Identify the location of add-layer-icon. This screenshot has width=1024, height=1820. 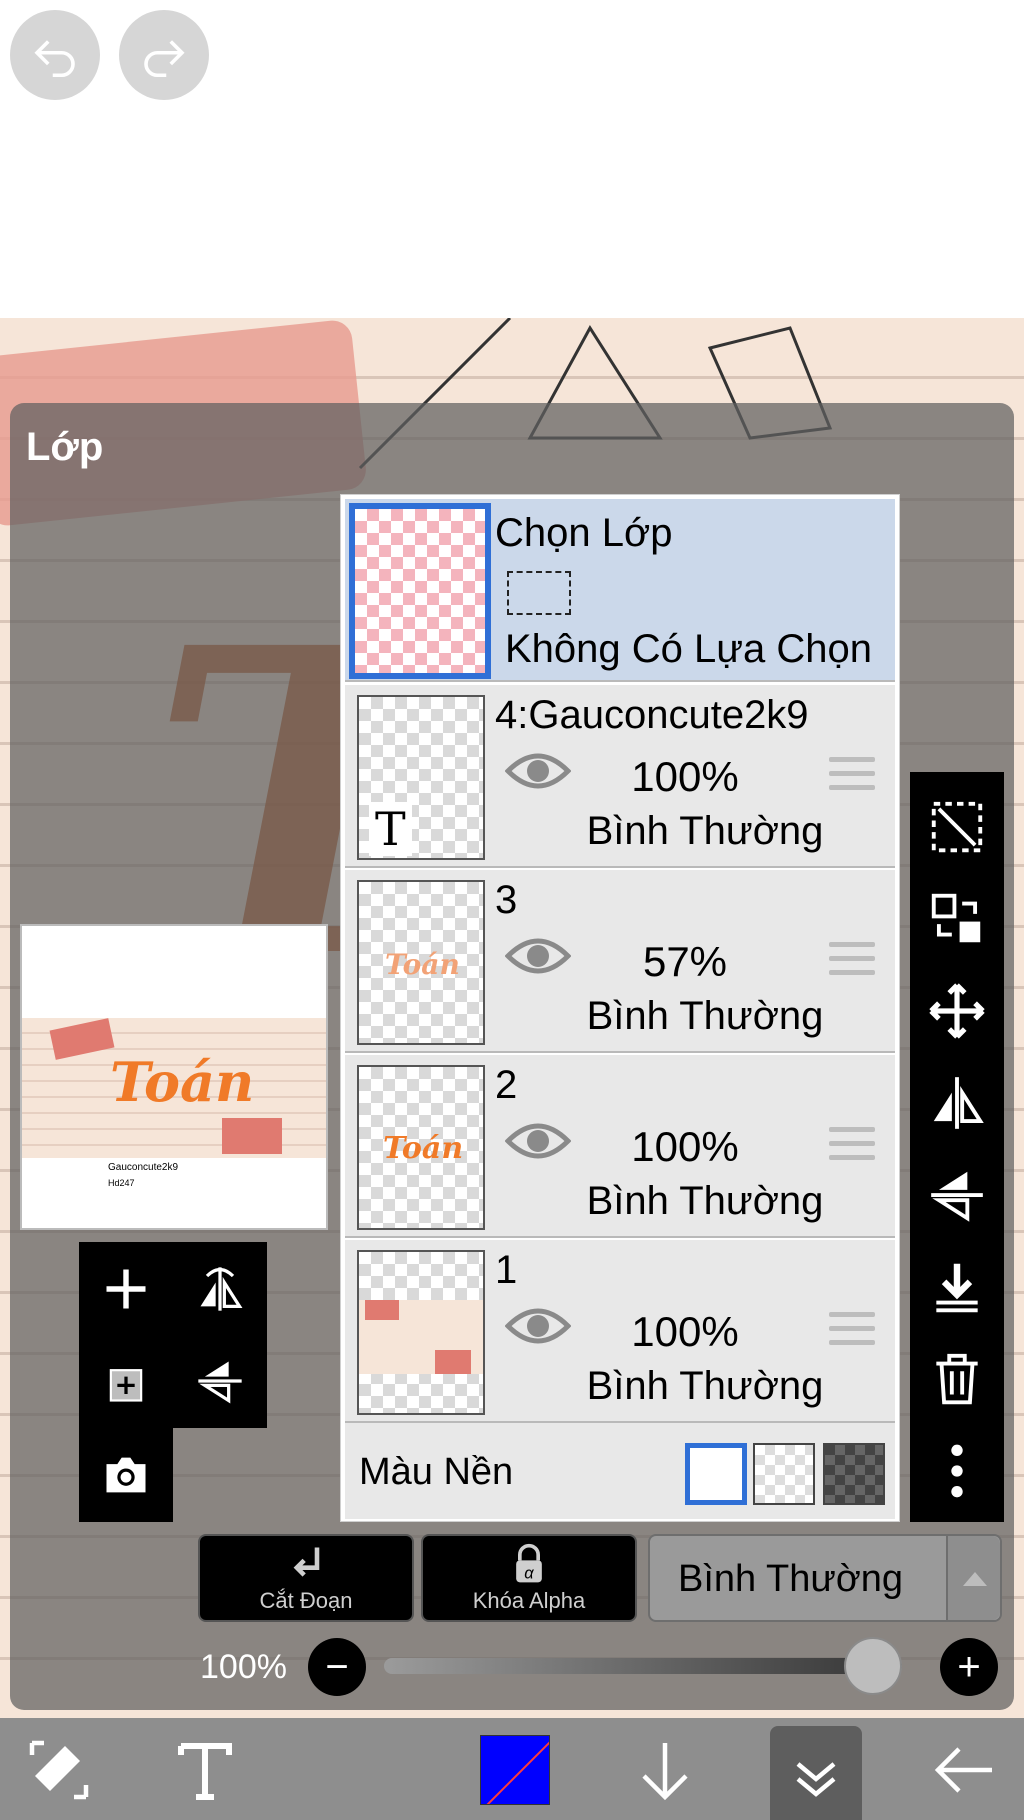
(126, 1289).